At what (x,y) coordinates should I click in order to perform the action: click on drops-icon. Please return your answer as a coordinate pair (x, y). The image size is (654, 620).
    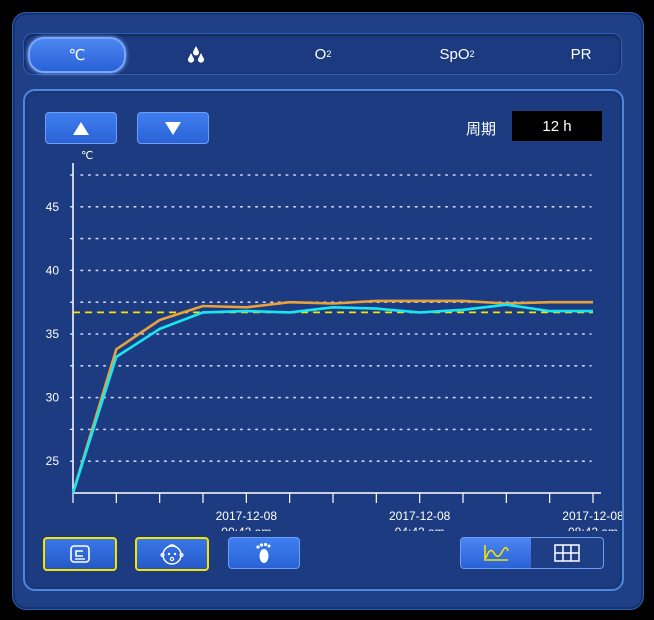
    Looking at the image, I should click on (196, 54).